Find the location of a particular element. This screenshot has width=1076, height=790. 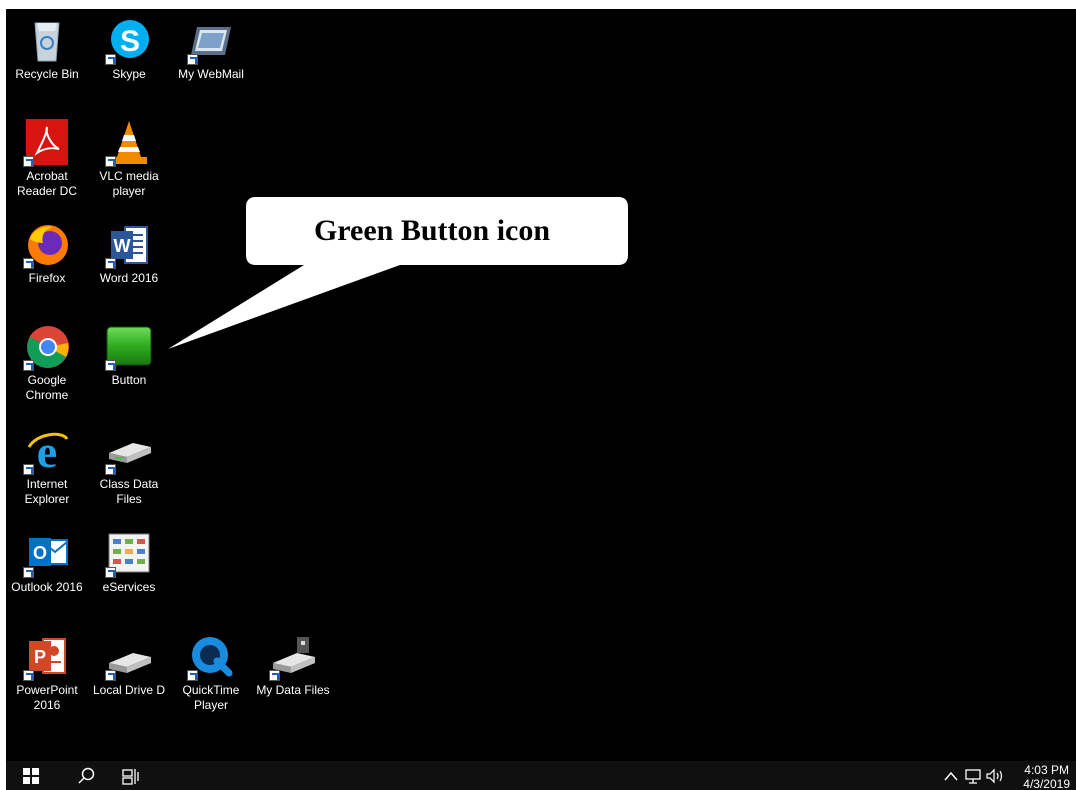

google-chrome-shortcut: Google Chrome is located at coordinates (47, 363).